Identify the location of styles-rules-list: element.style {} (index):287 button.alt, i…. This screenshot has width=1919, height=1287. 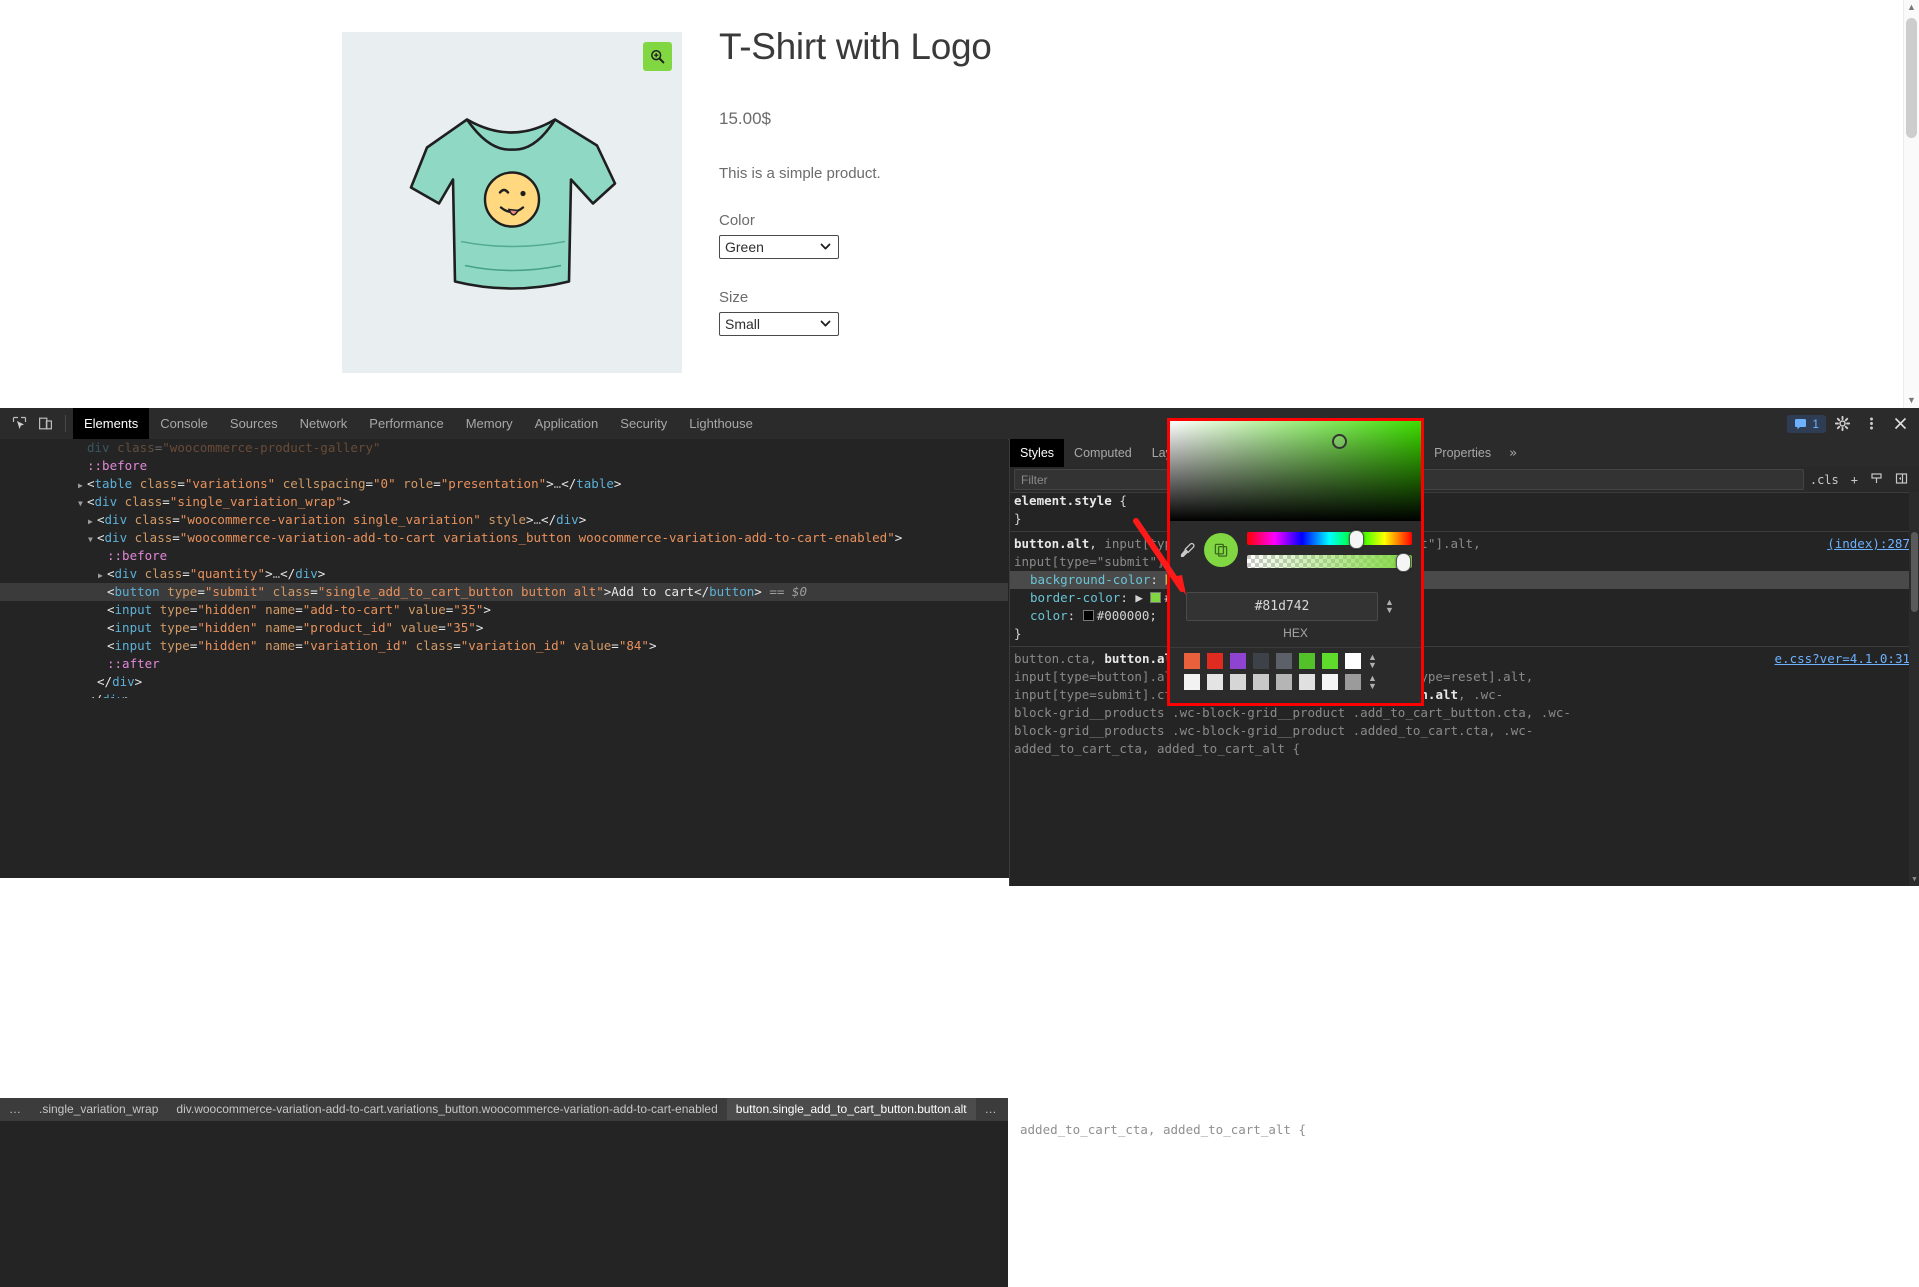
(1464, 689).